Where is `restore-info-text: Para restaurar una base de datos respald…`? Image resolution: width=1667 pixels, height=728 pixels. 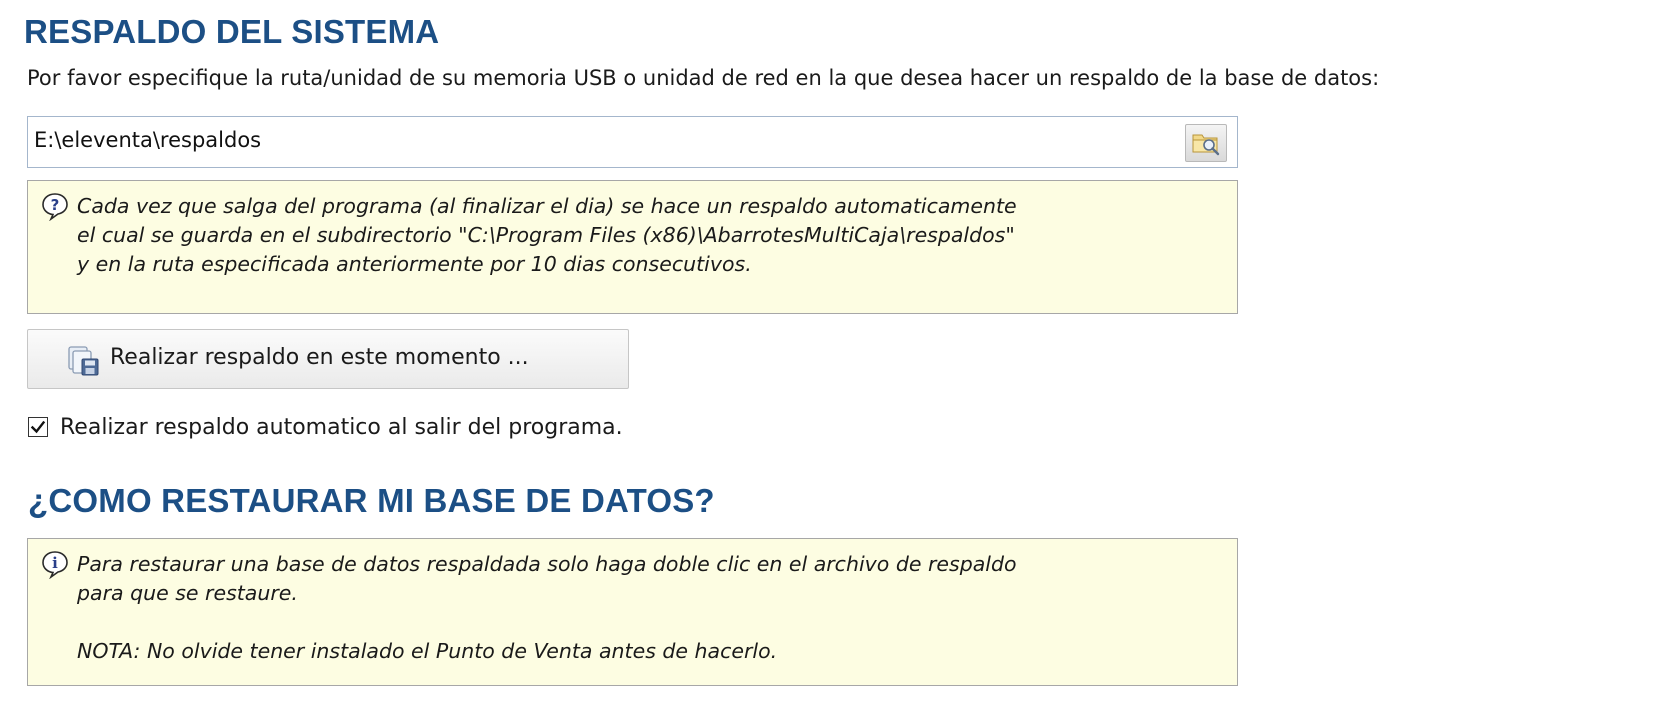
restore-info-text: Para restaurar una base de datos respald… is located at coordinates (547, 608).